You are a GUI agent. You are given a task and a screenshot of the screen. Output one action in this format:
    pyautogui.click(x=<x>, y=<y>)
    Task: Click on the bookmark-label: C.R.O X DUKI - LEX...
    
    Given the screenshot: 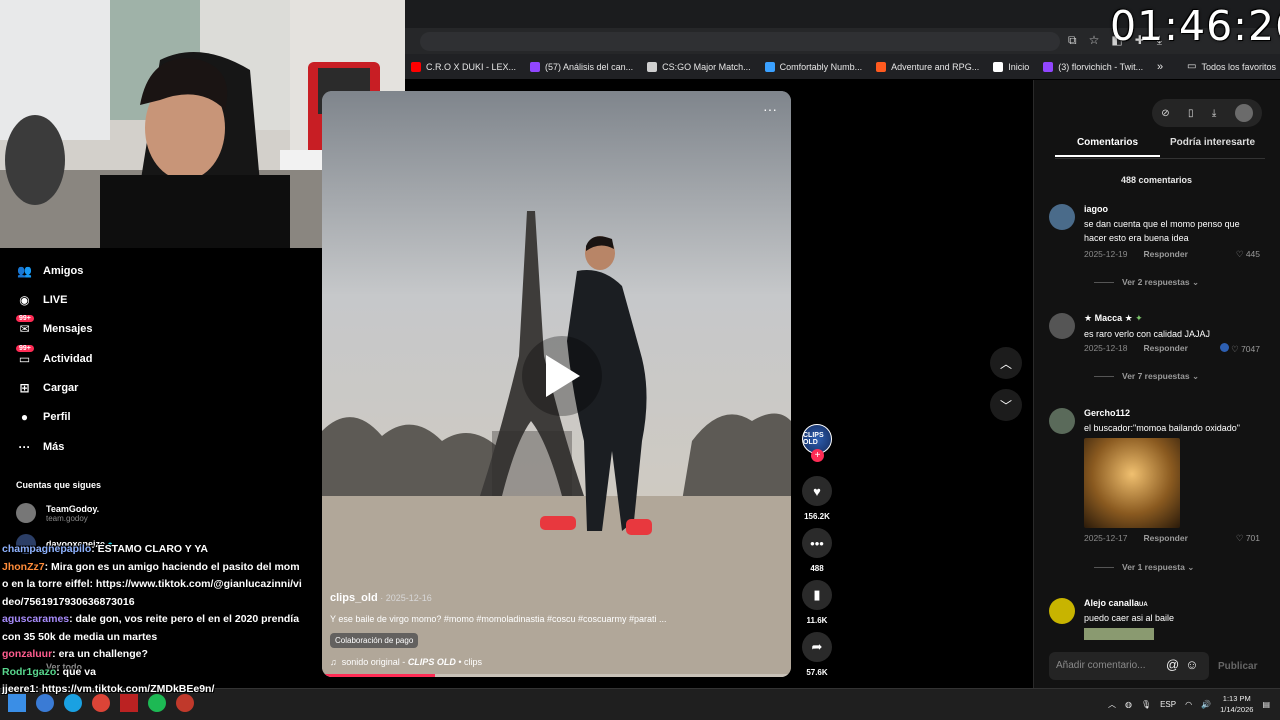 What is the action you would take?
    pyautogui.click(x=471, y=66)
    